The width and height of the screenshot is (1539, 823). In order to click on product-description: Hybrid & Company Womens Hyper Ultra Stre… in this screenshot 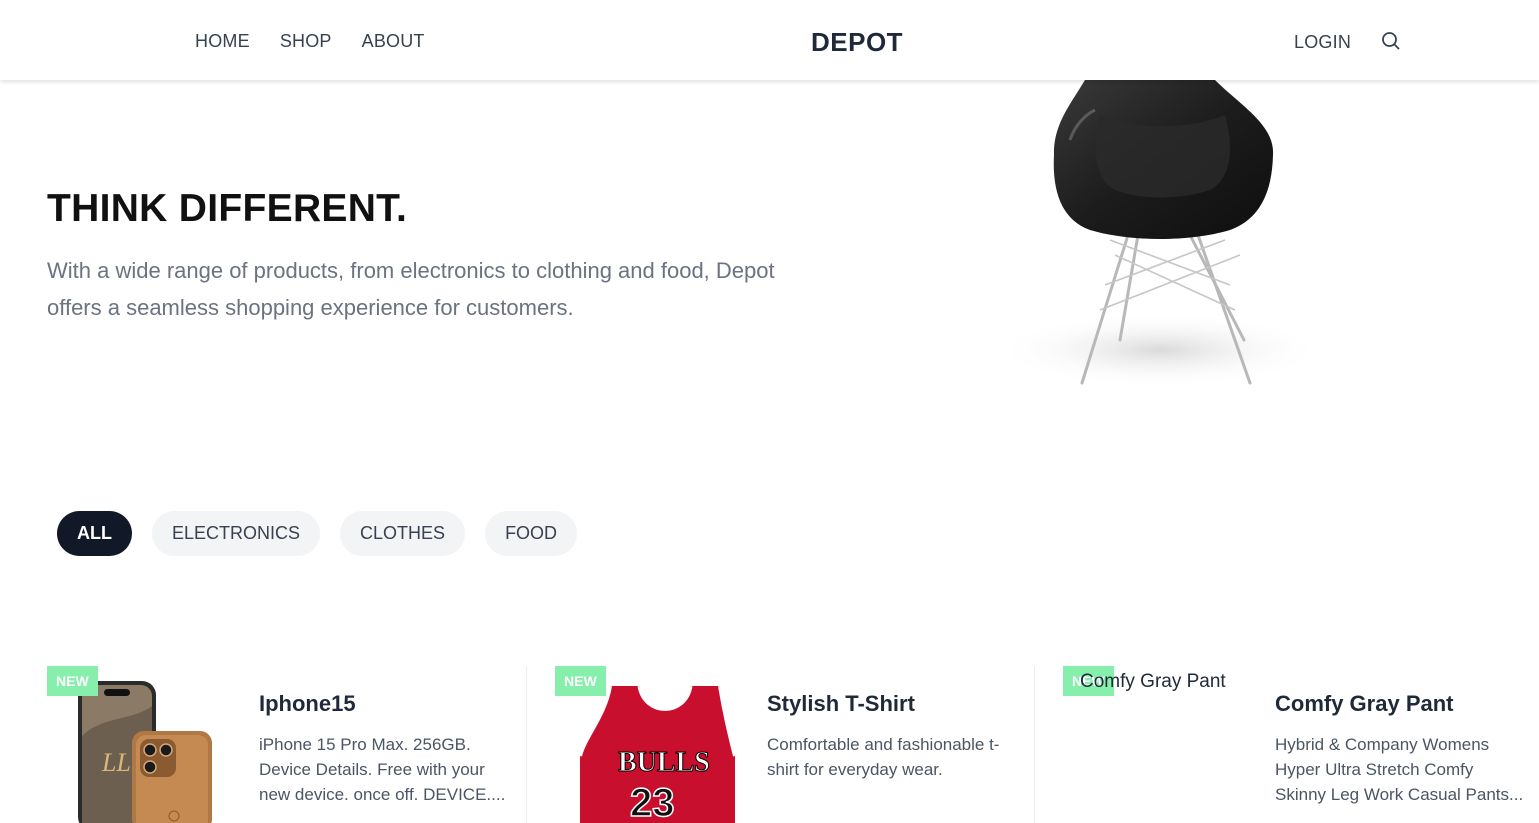, I will do `click(1399, 769)`.